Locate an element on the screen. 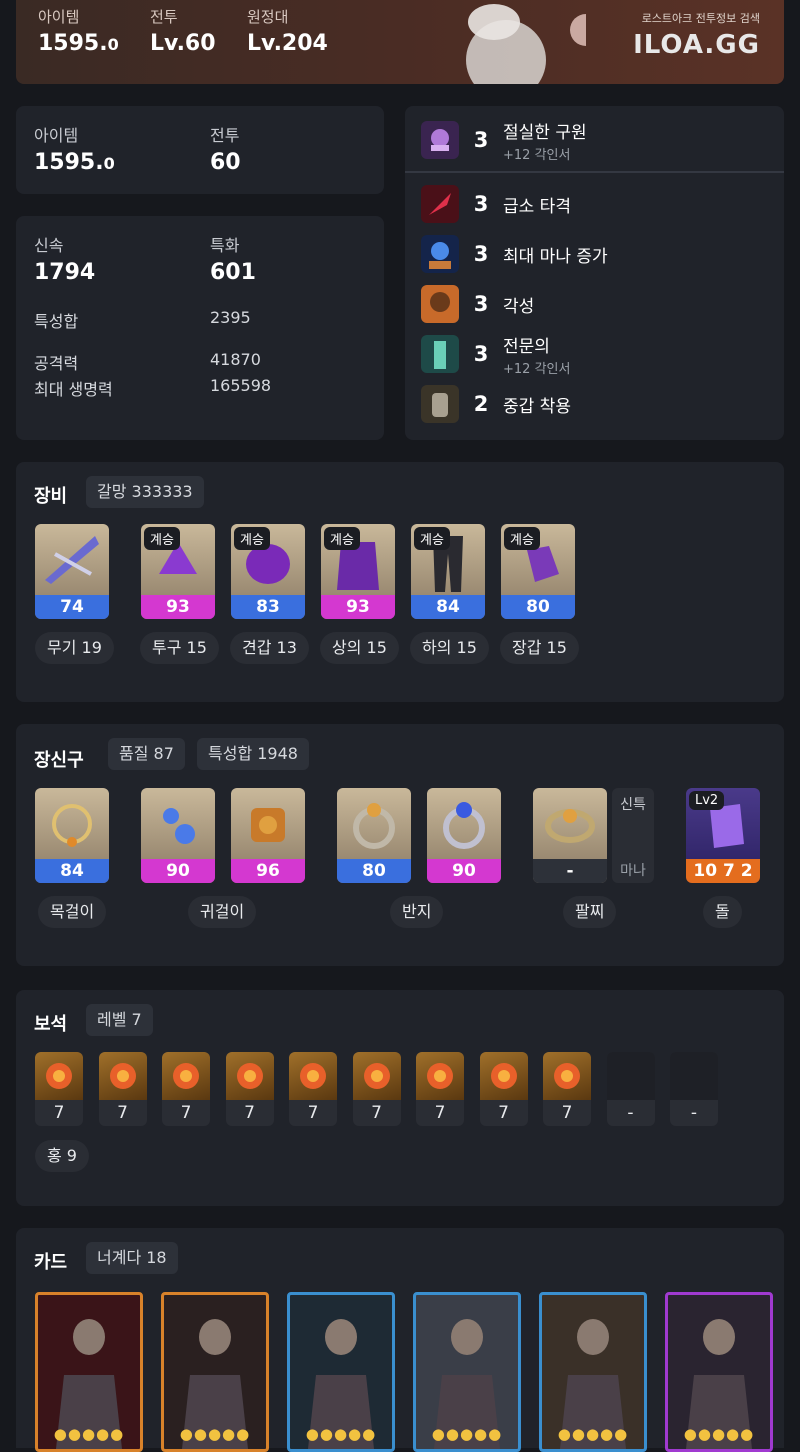 The width and height of the screenshot is (800, 1452). quality-bar: 90 is located at coordinates (464, 871).